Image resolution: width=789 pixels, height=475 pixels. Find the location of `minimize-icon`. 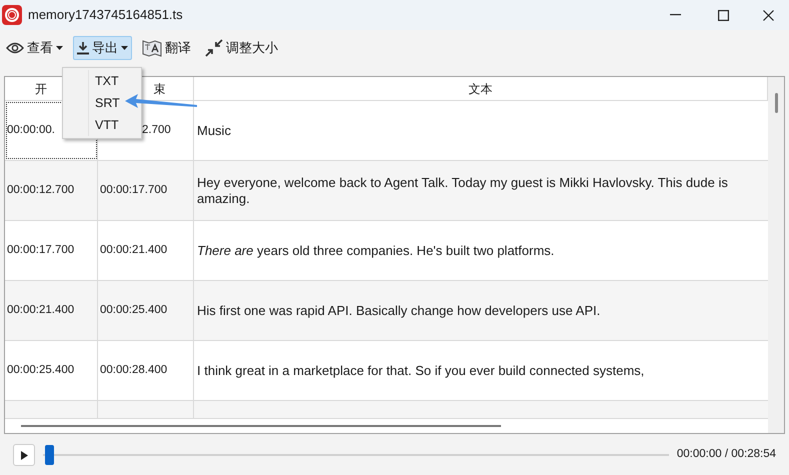

minimize-icon is located at coordinates (675, 15).